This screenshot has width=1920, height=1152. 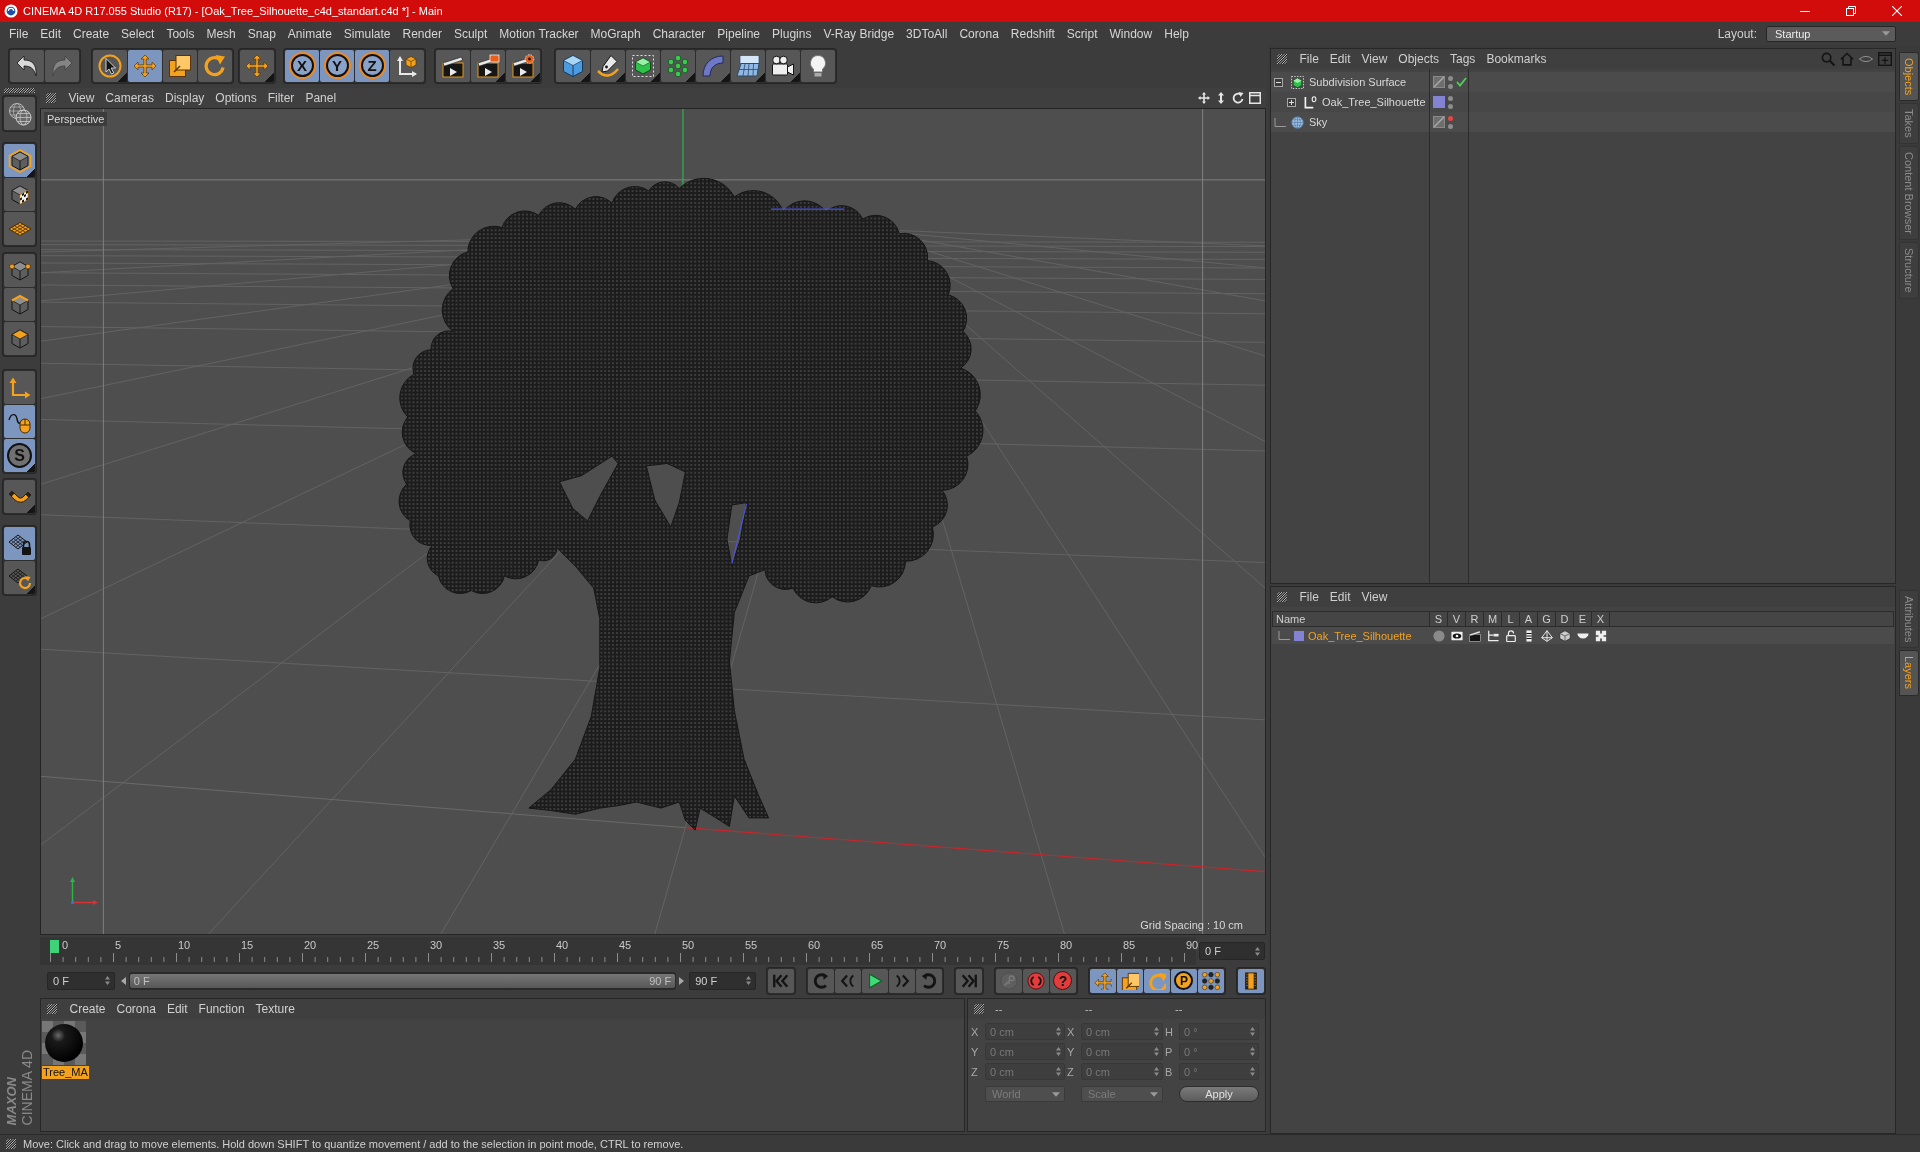 What do you see at coordinates (1493, 619) in the screenshot?
I see `column-header: M` at bounding box center [1493, 619].